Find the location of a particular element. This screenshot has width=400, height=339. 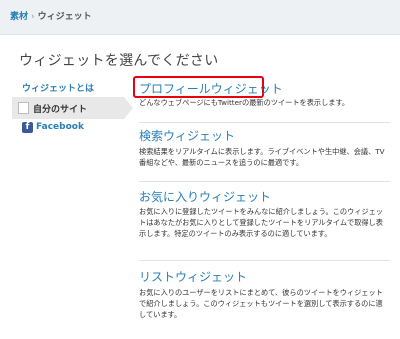

widget-favorites-link: お気に入りウィジェット is located at coordinates (205, 196).